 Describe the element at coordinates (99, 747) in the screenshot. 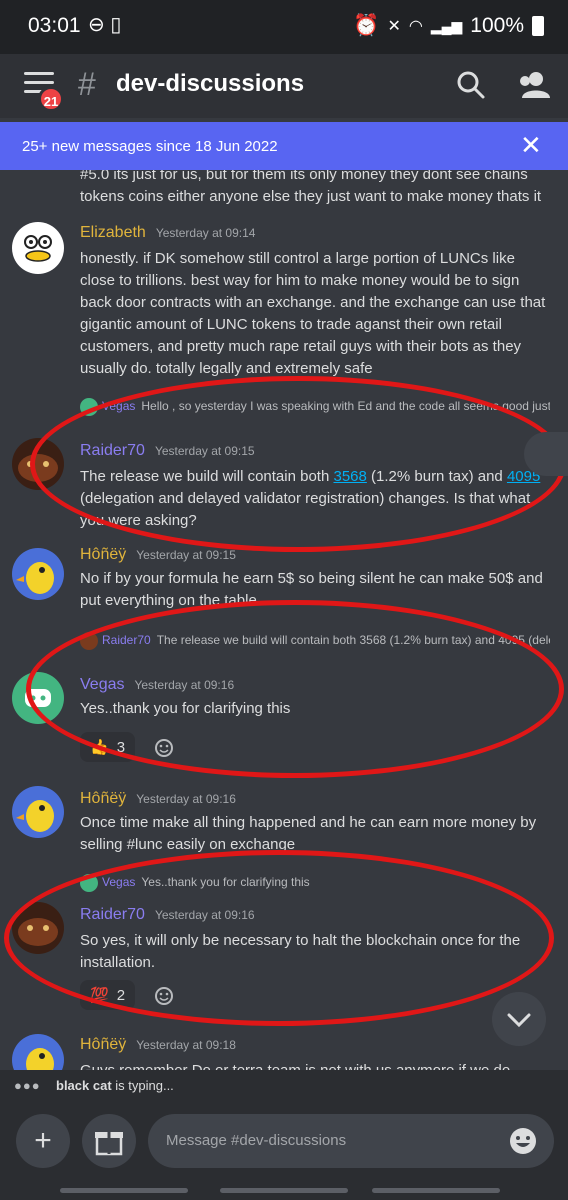

I see `thumbs-up-icon: 👍` at that location.